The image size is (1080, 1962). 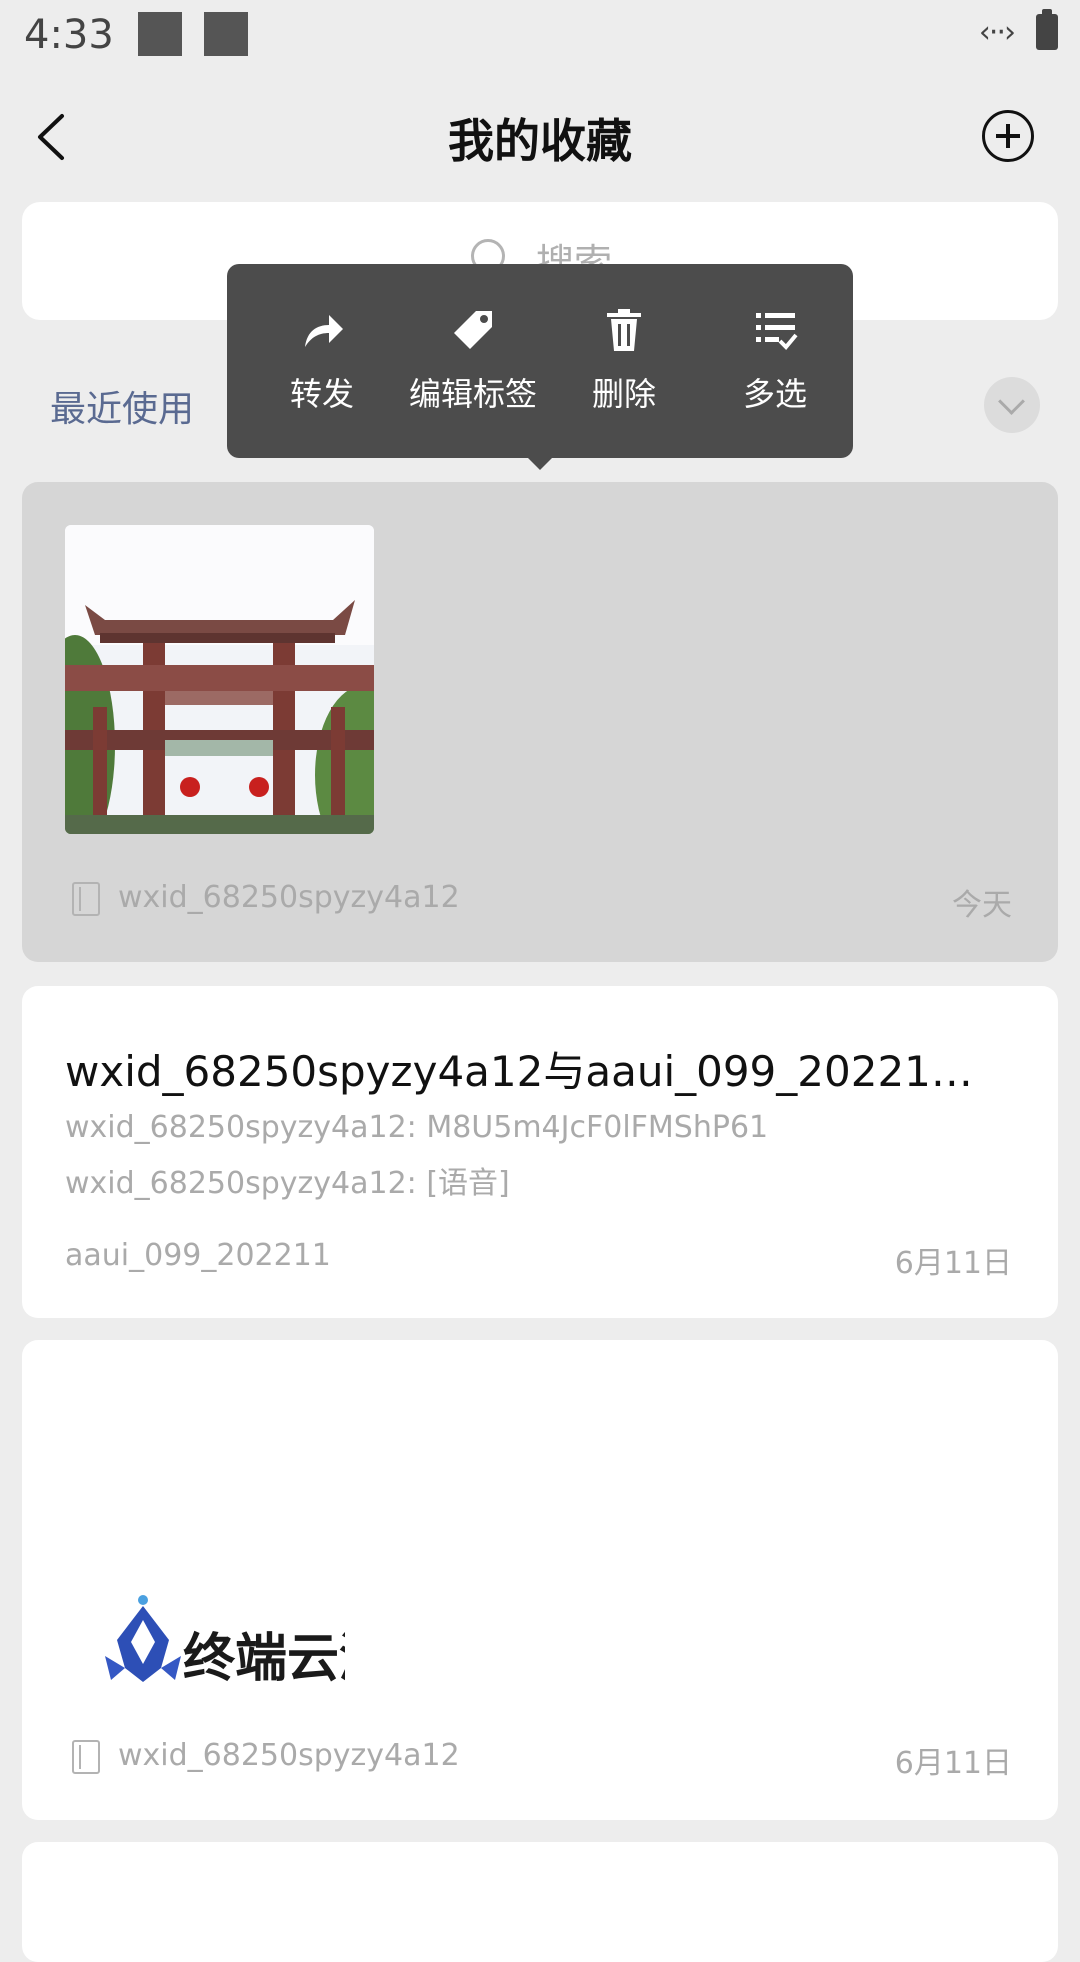 What do you see at coordinates (982, 905) in the screenshot?
I see `favorite-date: 今天` at bounding box center [982, 905].